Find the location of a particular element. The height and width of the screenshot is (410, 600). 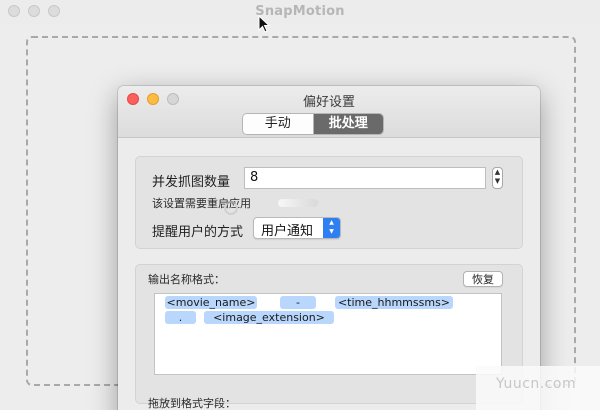

general-settings-group: 并发抓图数量 8 ▲ ▼ 该设置需要重启应用 提醒用户的方式 用户通知 ▲ ▼ is located at coordinates (329, 202).